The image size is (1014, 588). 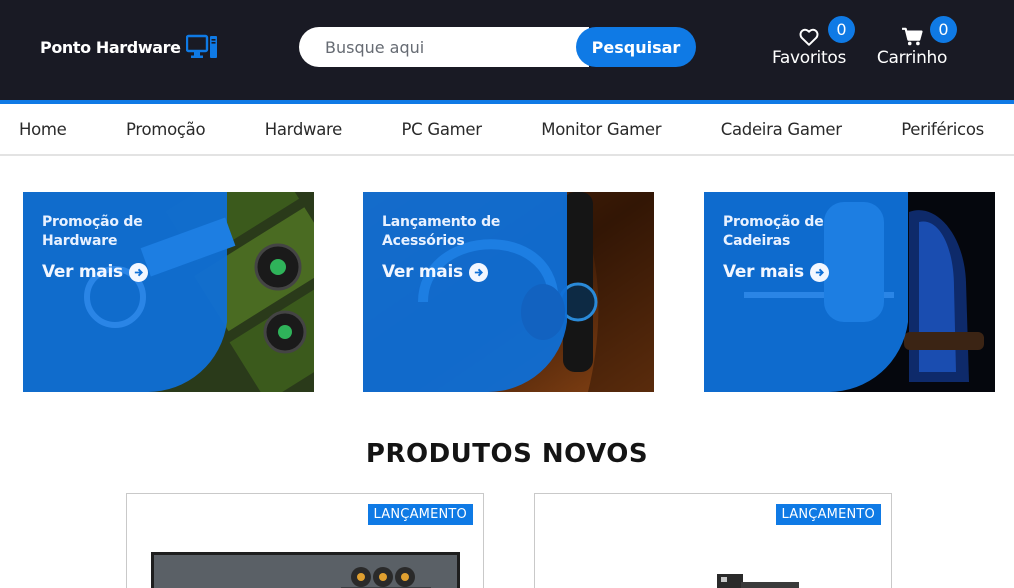 What do you see at coordinates (781, 129) in the screenshot?
I see `nav-item-cadeira-gamer: Cadeira Gamer` at bounding box center [781, 129].